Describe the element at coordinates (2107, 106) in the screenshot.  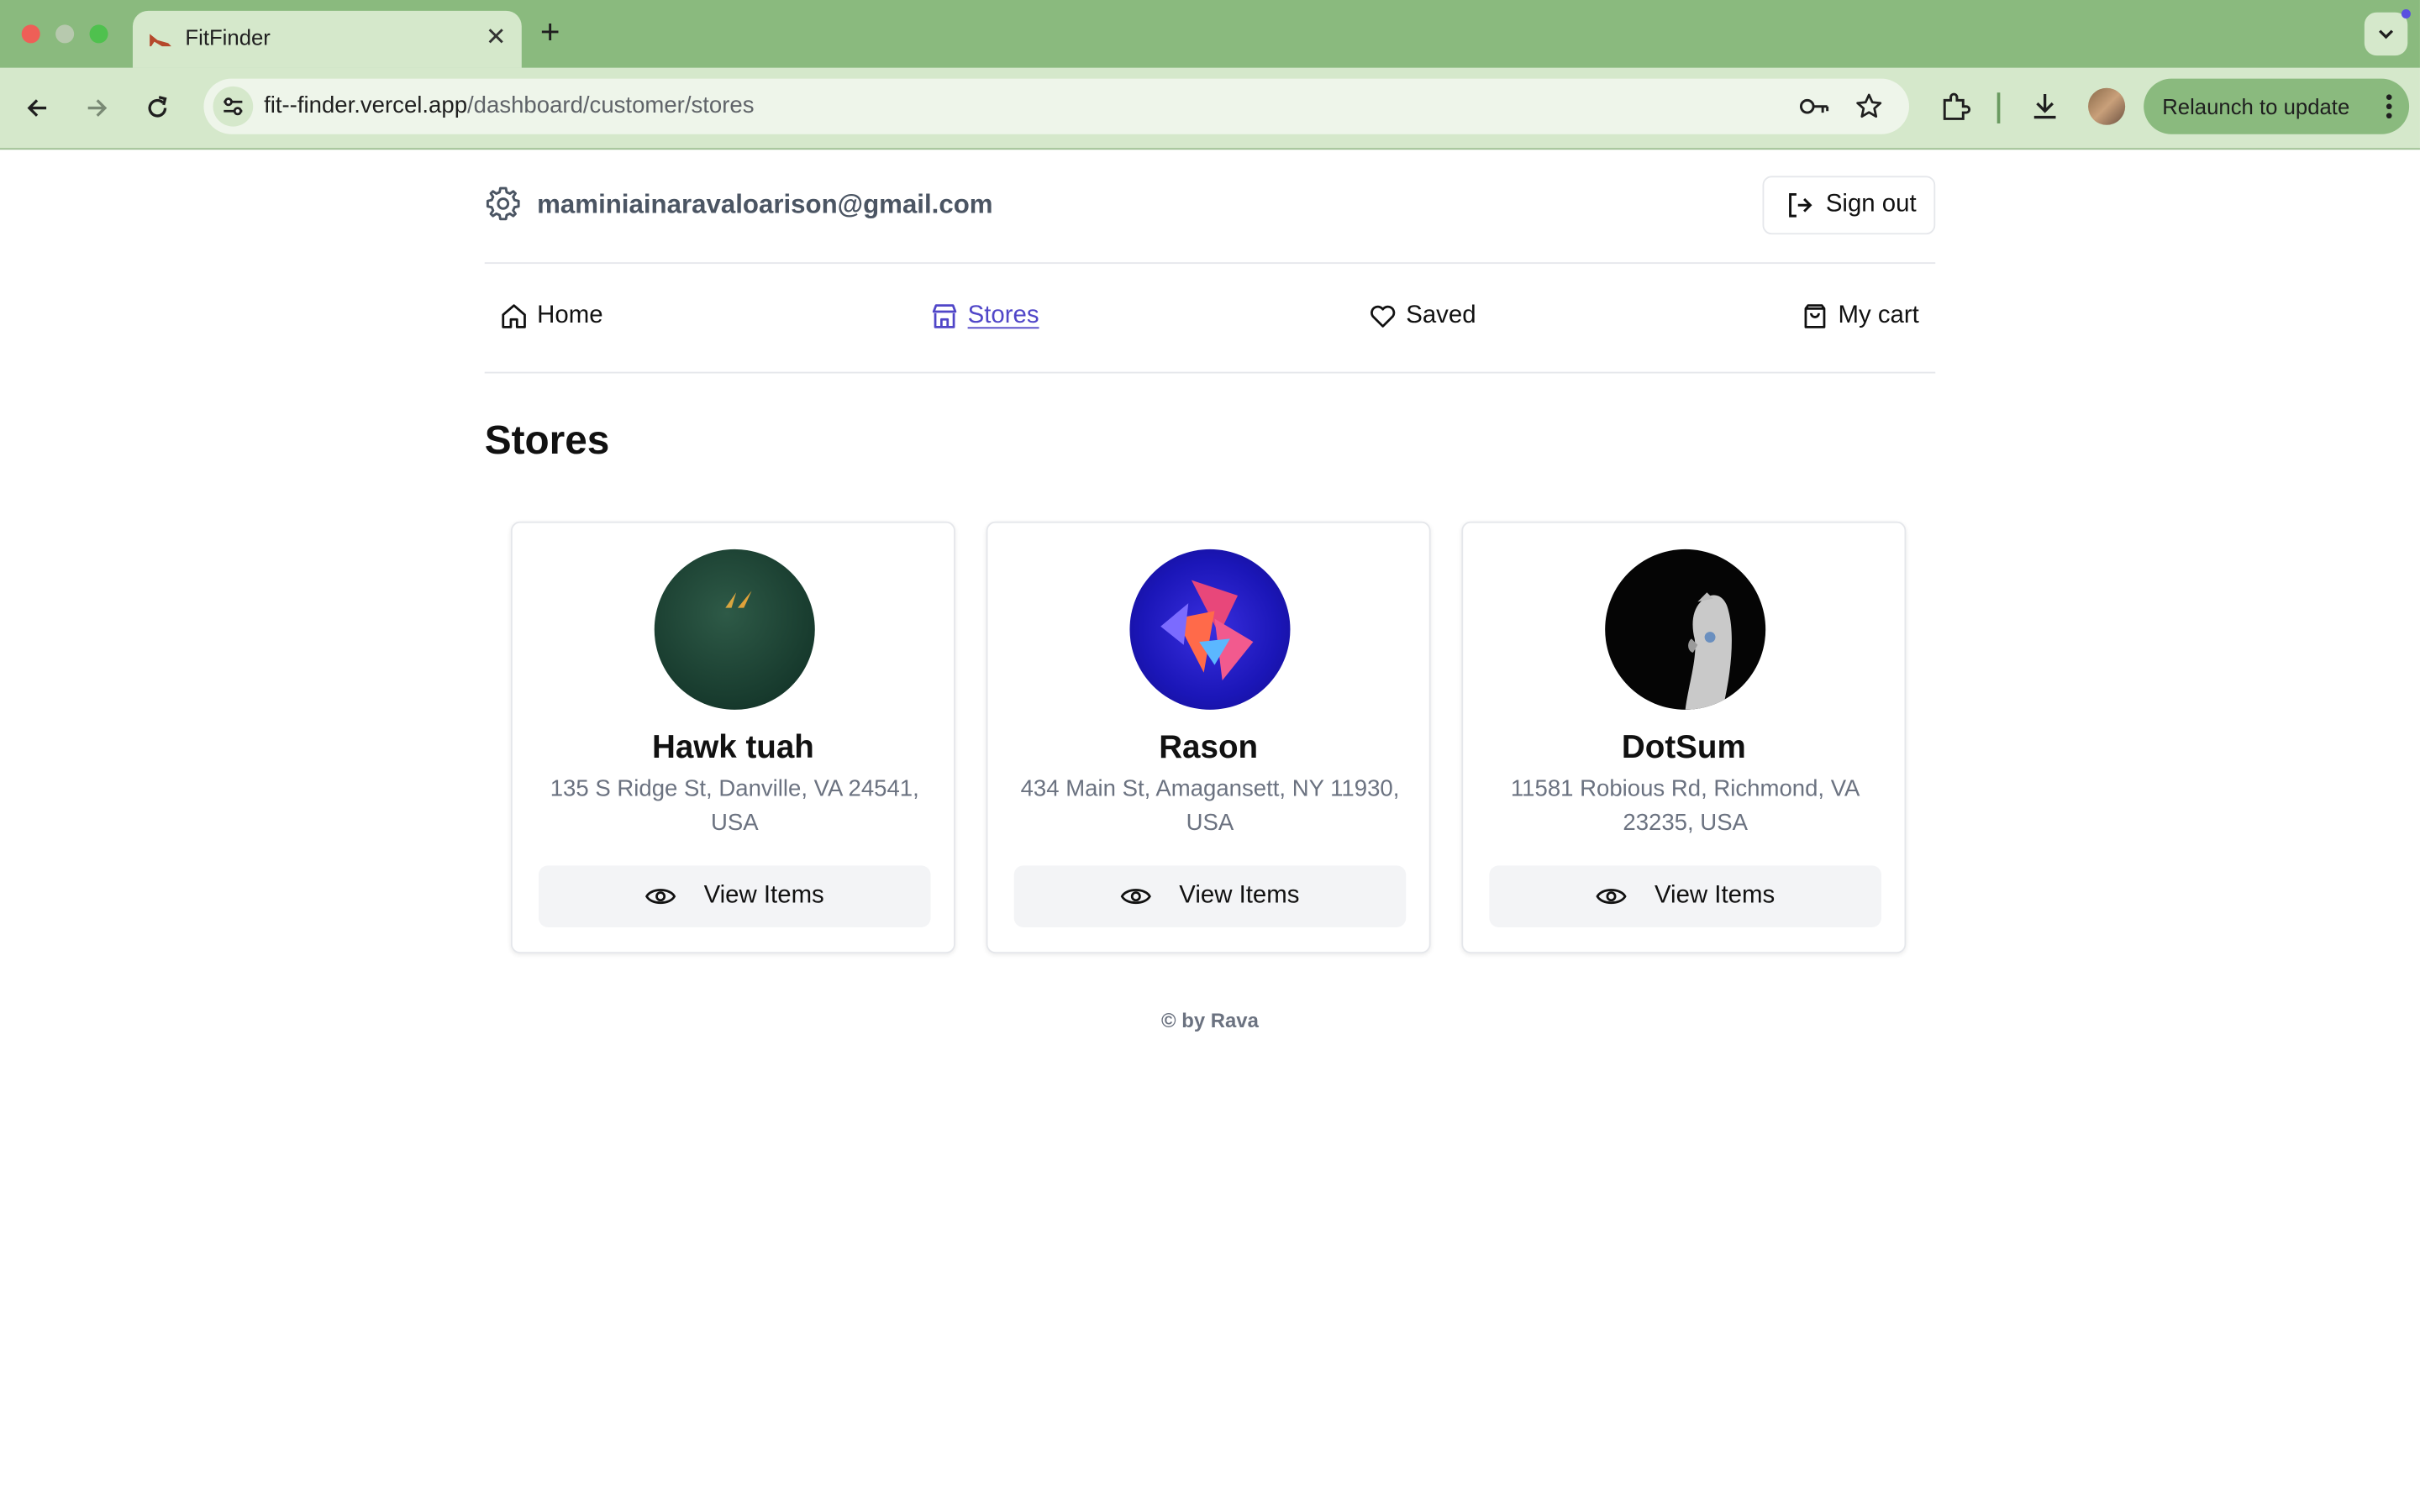
I see `profile-avatar` at that location.